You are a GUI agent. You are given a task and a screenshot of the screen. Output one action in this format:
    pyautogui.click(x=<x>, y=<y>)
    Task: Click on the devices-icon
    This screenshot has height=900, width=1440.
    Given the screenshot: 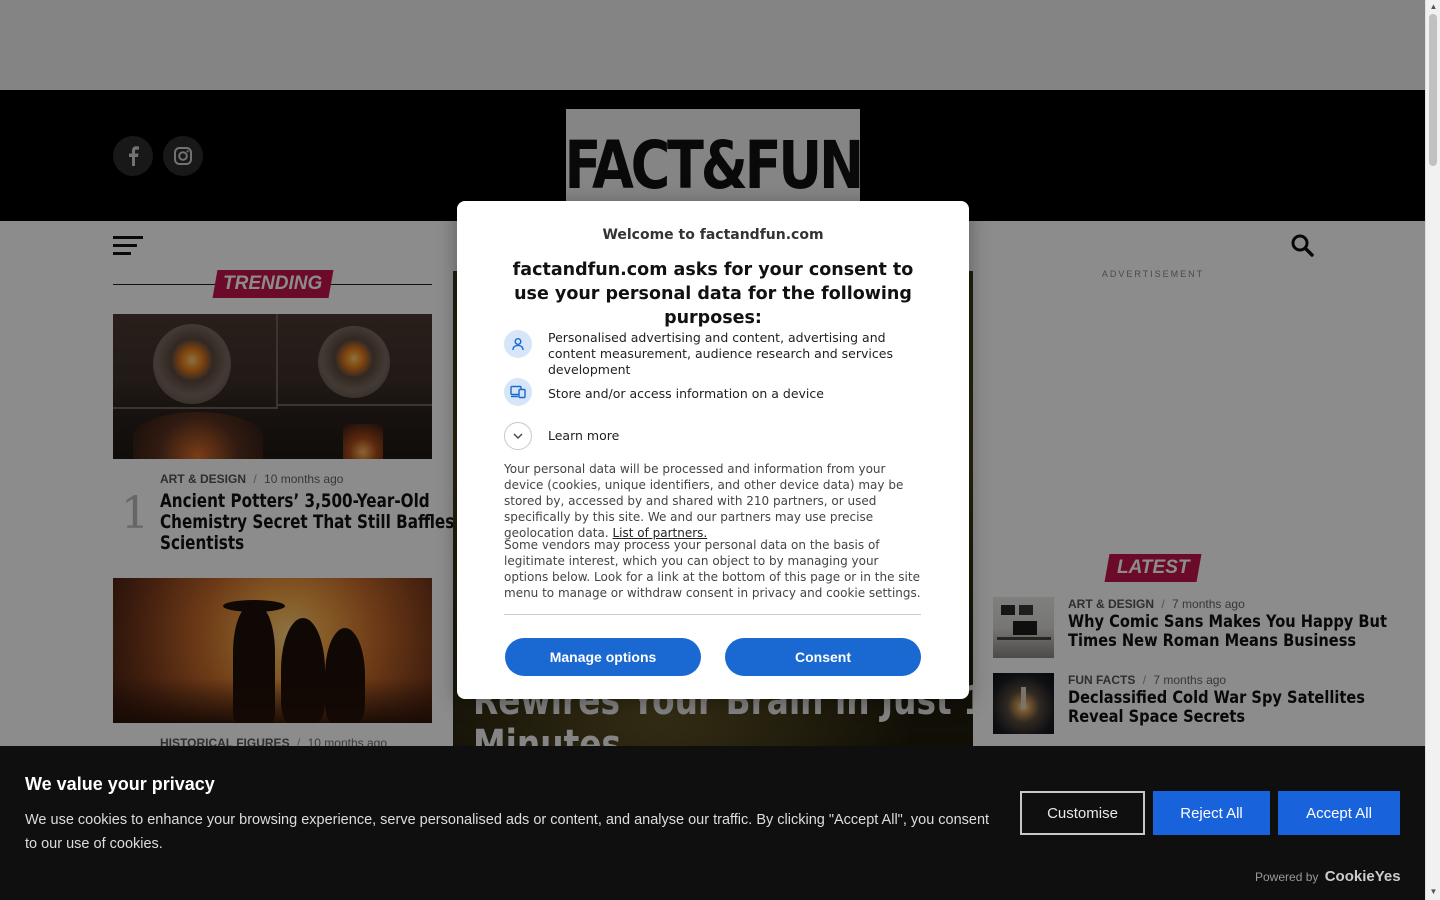 What is the action you would take?
    pyautogui.click(x=518, y=392)
    